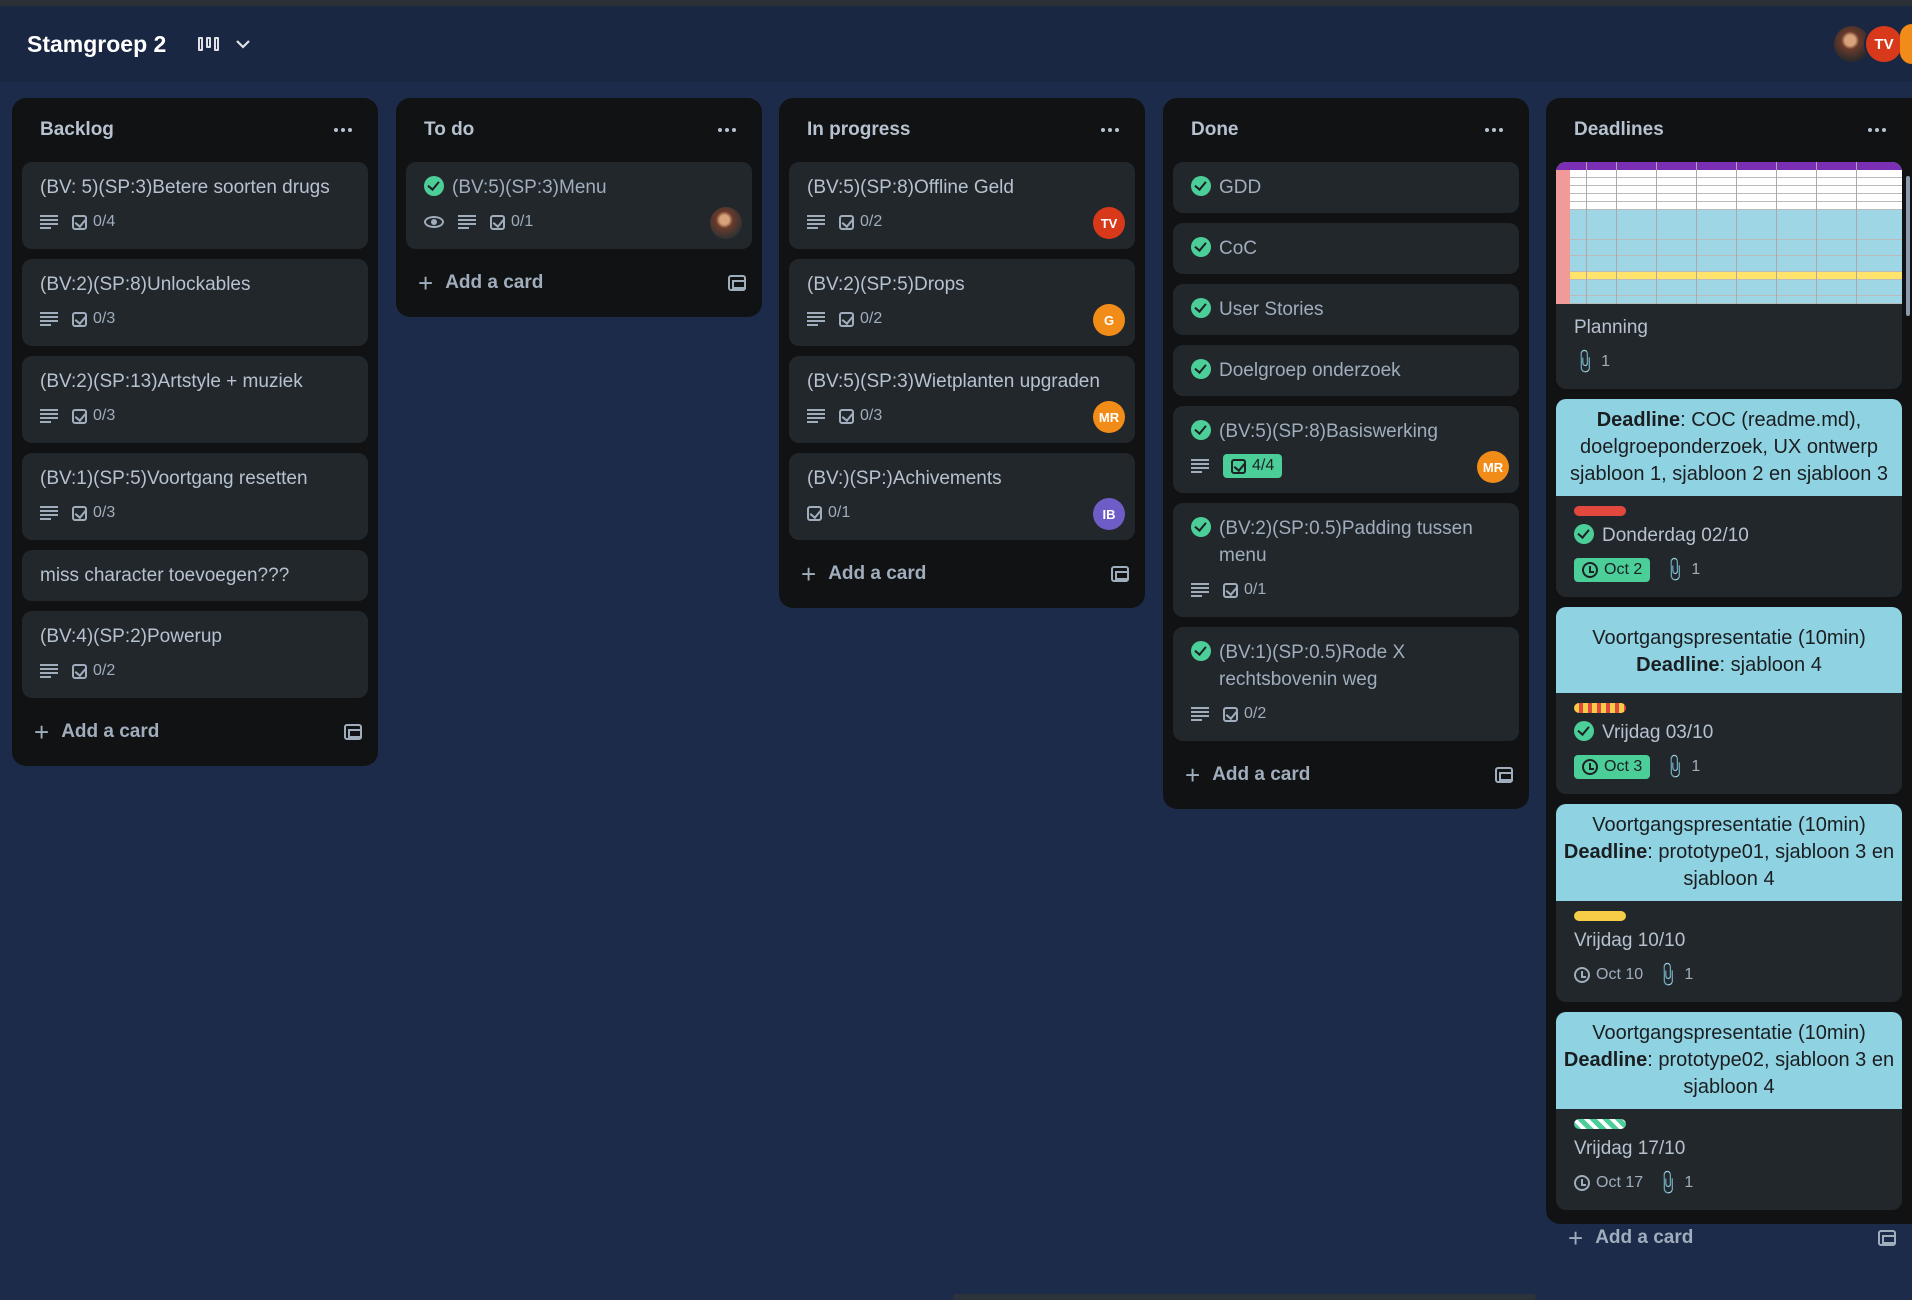 The width and height of the screenshot is (1912, 1300). What do you see at coordinates (174, 478) in the screenshot?
I see `card-title: (BV:1)(SP:5)Voortgang resetten` at bounding box center [174, 478].